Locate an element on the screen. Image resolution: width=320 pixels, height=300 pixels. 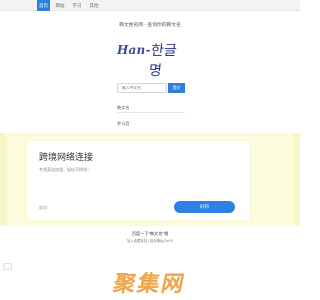
site-title: 韩文姓名网 - 查询你的韩文名 is located at coordinates (150, 25).